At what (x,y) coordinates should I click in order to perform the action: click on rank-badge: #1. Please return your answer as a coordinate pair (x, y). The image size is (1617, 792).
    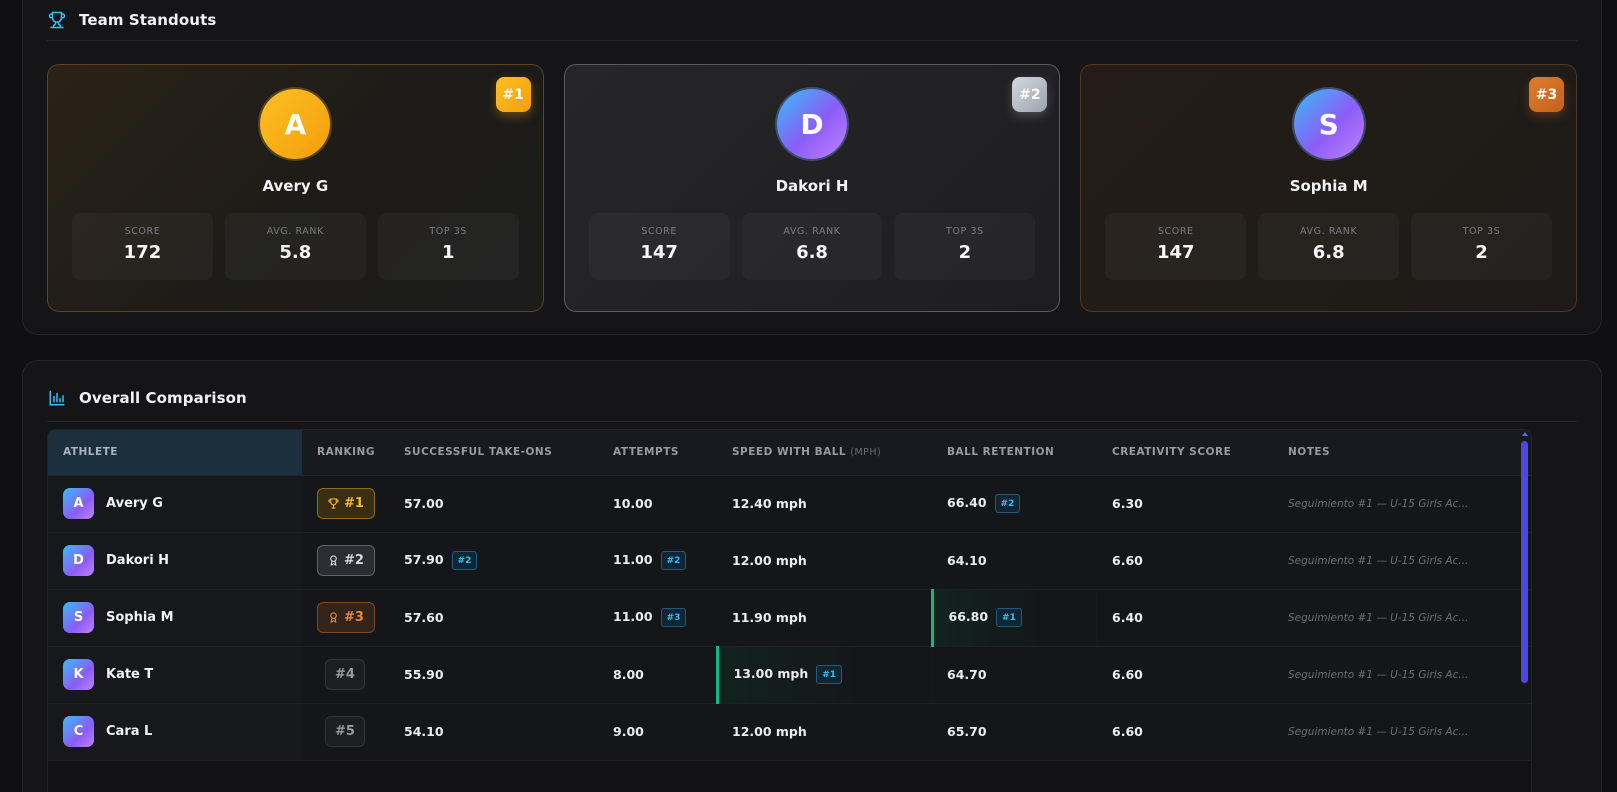
    Looking at the image, I should click on (513, 94).